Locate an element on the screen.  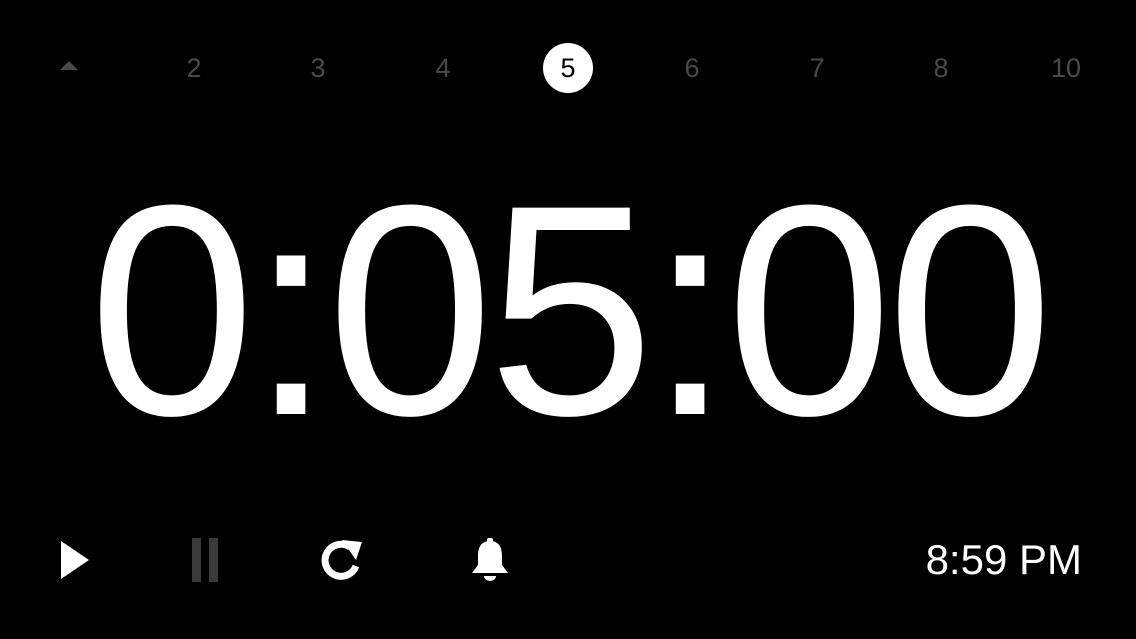
preset-3-button: 3 is located at coordinates (318, 68).